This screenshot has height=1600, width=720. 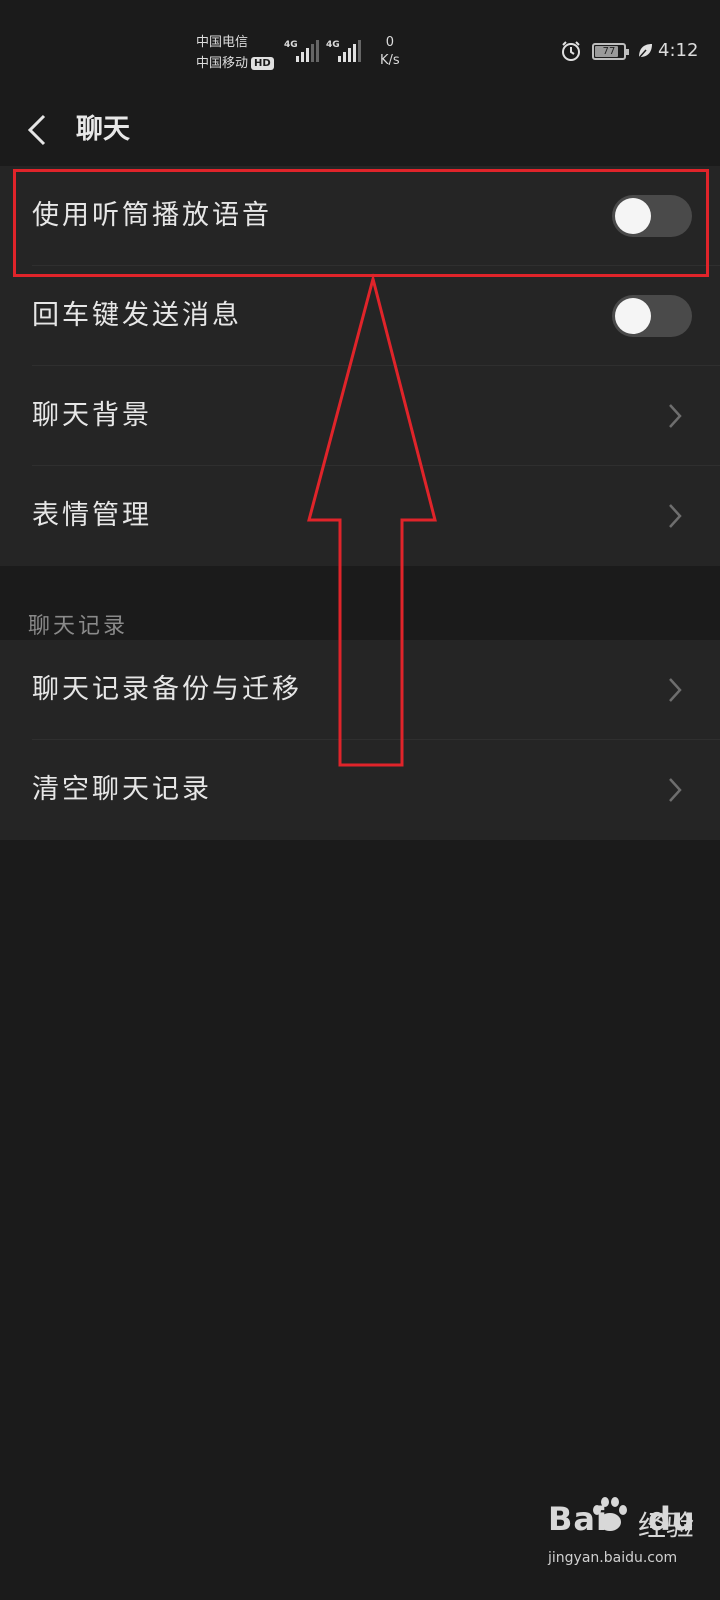 I want to click on setting-label: 清空聊天记录, so click(x=122, y=789).